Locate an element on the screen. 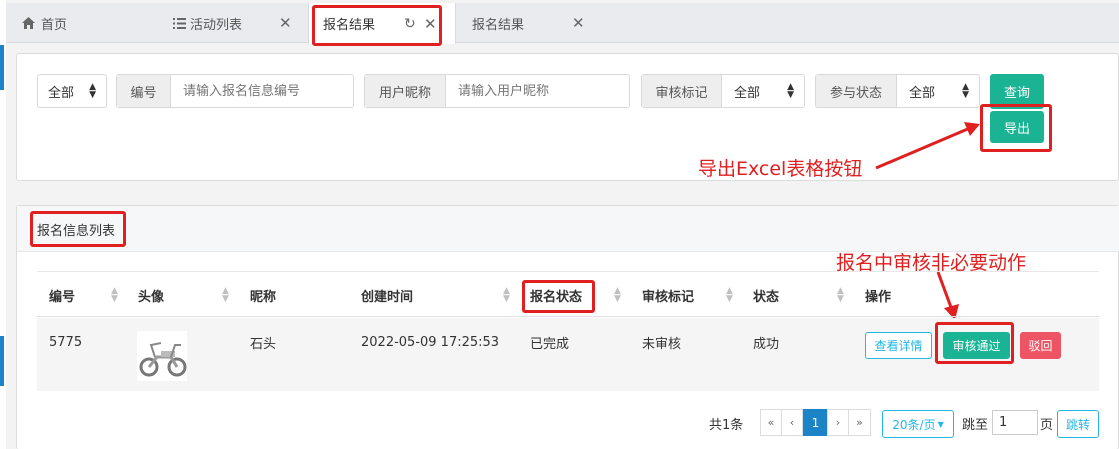  list-icon is located at coordinates (179, 23).